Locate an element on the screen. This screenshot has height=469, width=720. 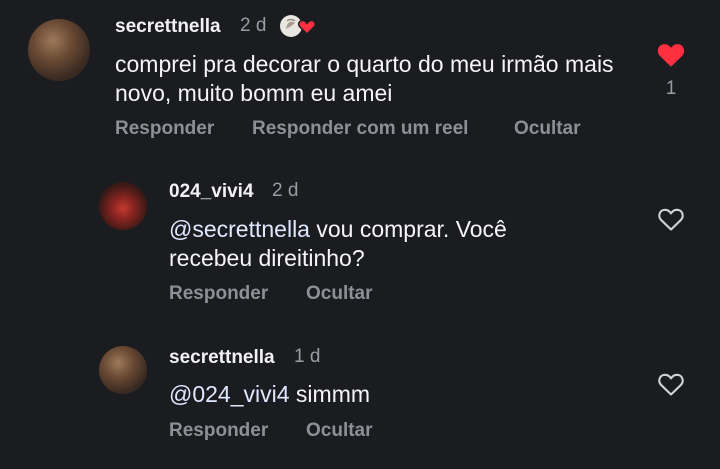
mention-link: @024_vivi4 is located at coordinates (229, 394).